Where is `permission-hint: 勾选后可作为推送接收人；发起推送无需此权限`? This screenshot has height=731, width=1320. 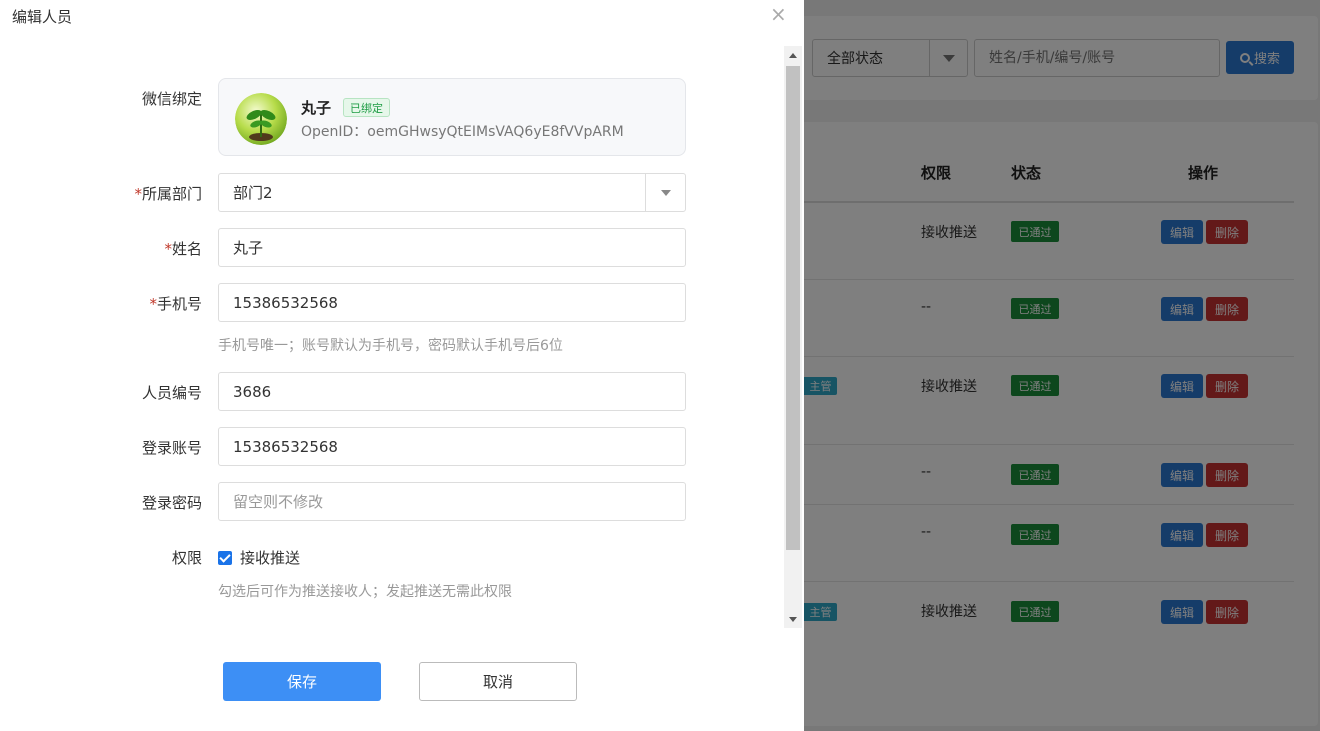 permission-hint: 勾选后可作为推送接收人；发起推送无需此权限 is located at coordinates (365, 592).